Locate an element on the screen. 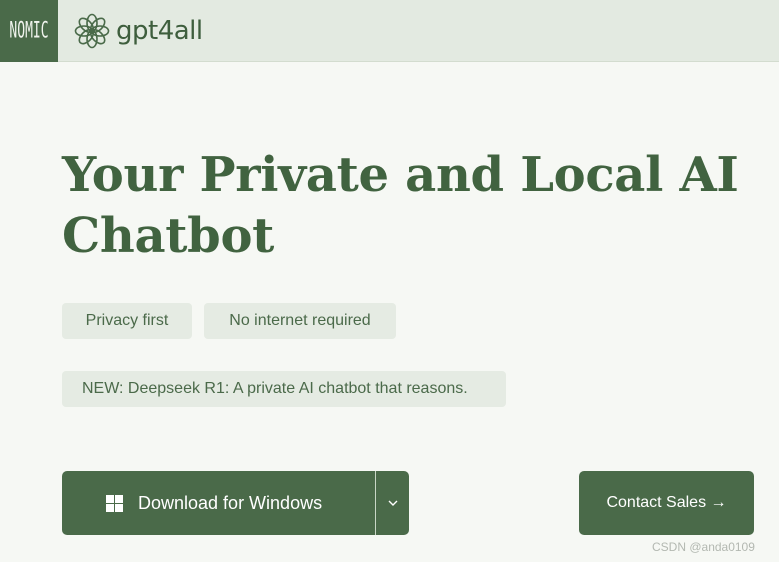 Image resolution: width=779 pixels, height=562 pixels. gpt4all-home-link: gpt4all is located at coordinates (138, 31).